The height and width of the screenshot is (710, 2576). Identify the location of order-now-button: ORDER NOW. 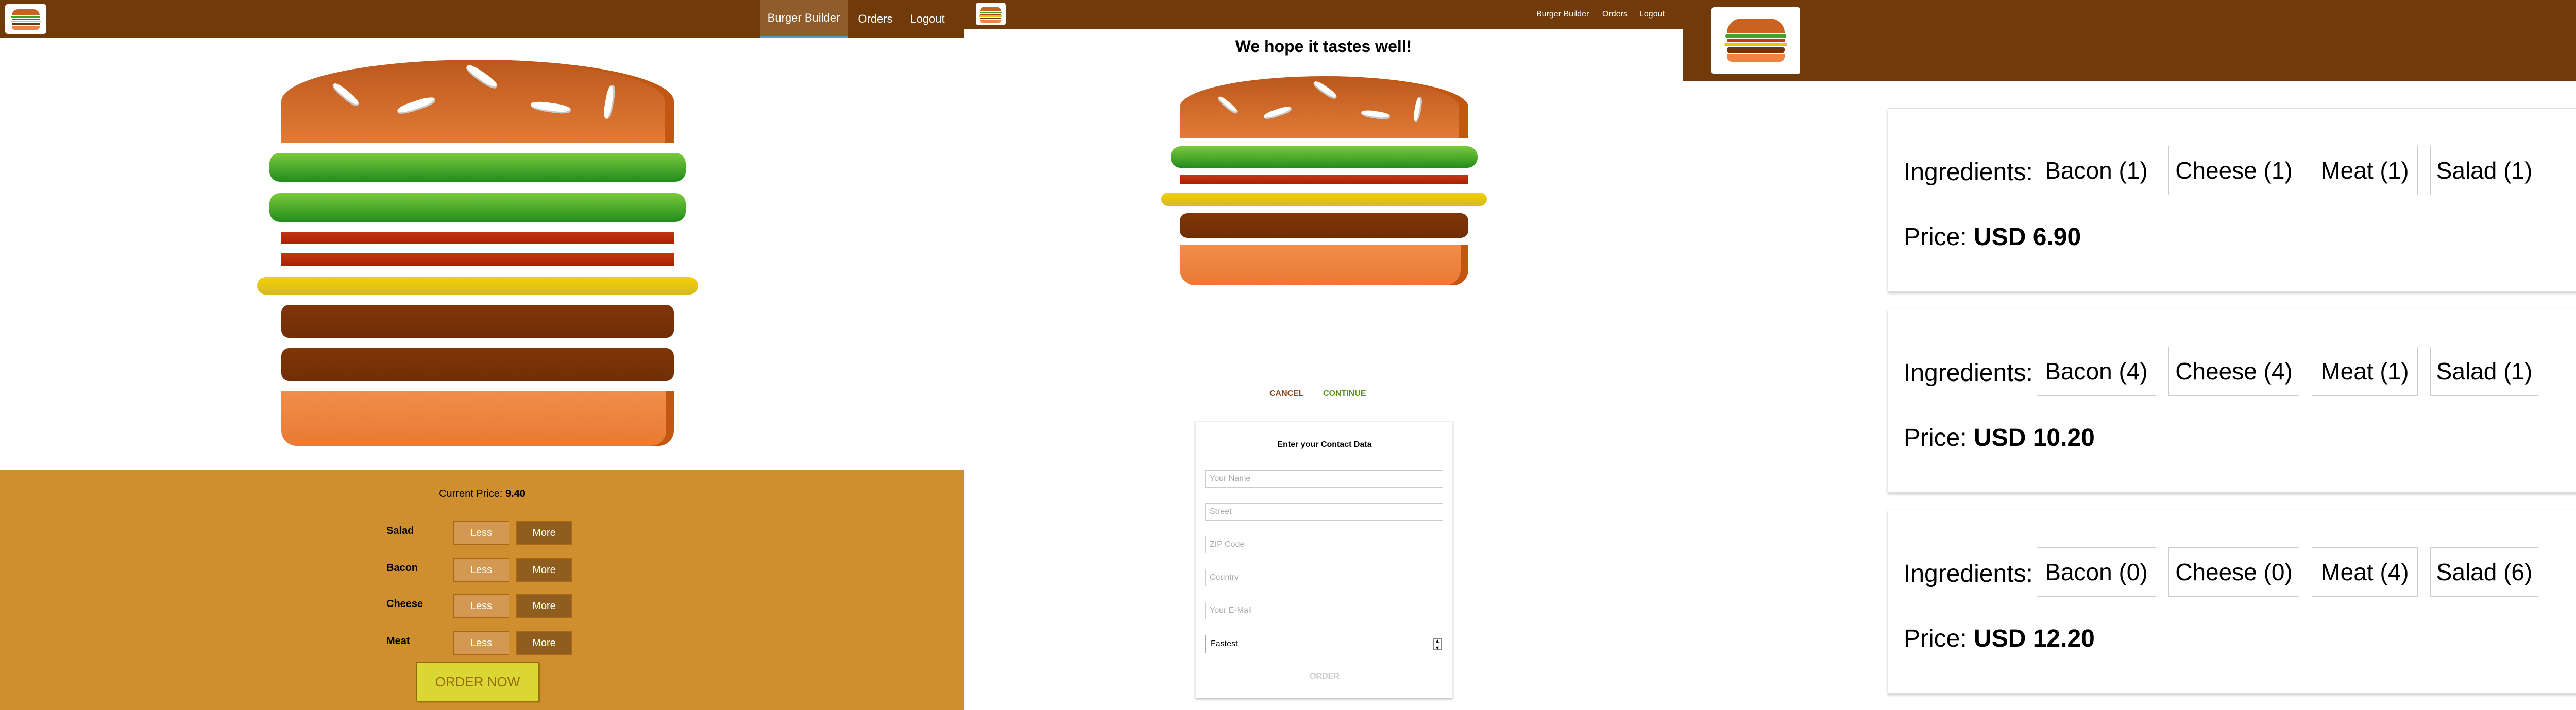
(478, 681).